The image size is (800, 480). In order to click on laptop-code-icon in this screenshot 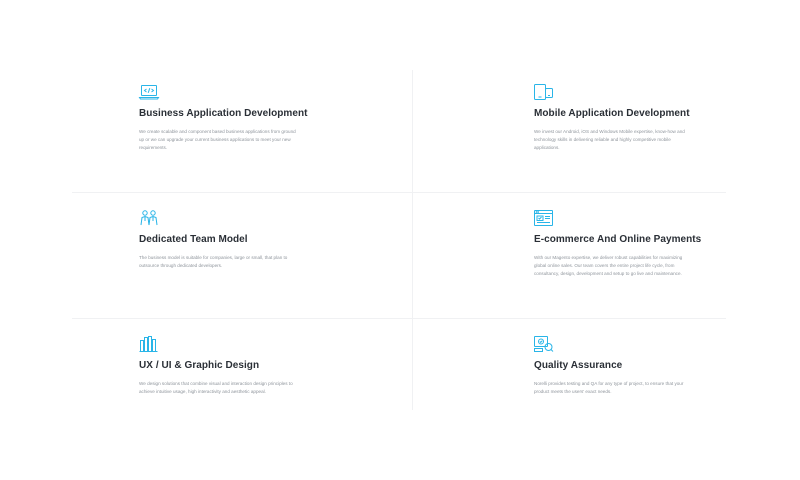, I will do `click(149, 92)`.